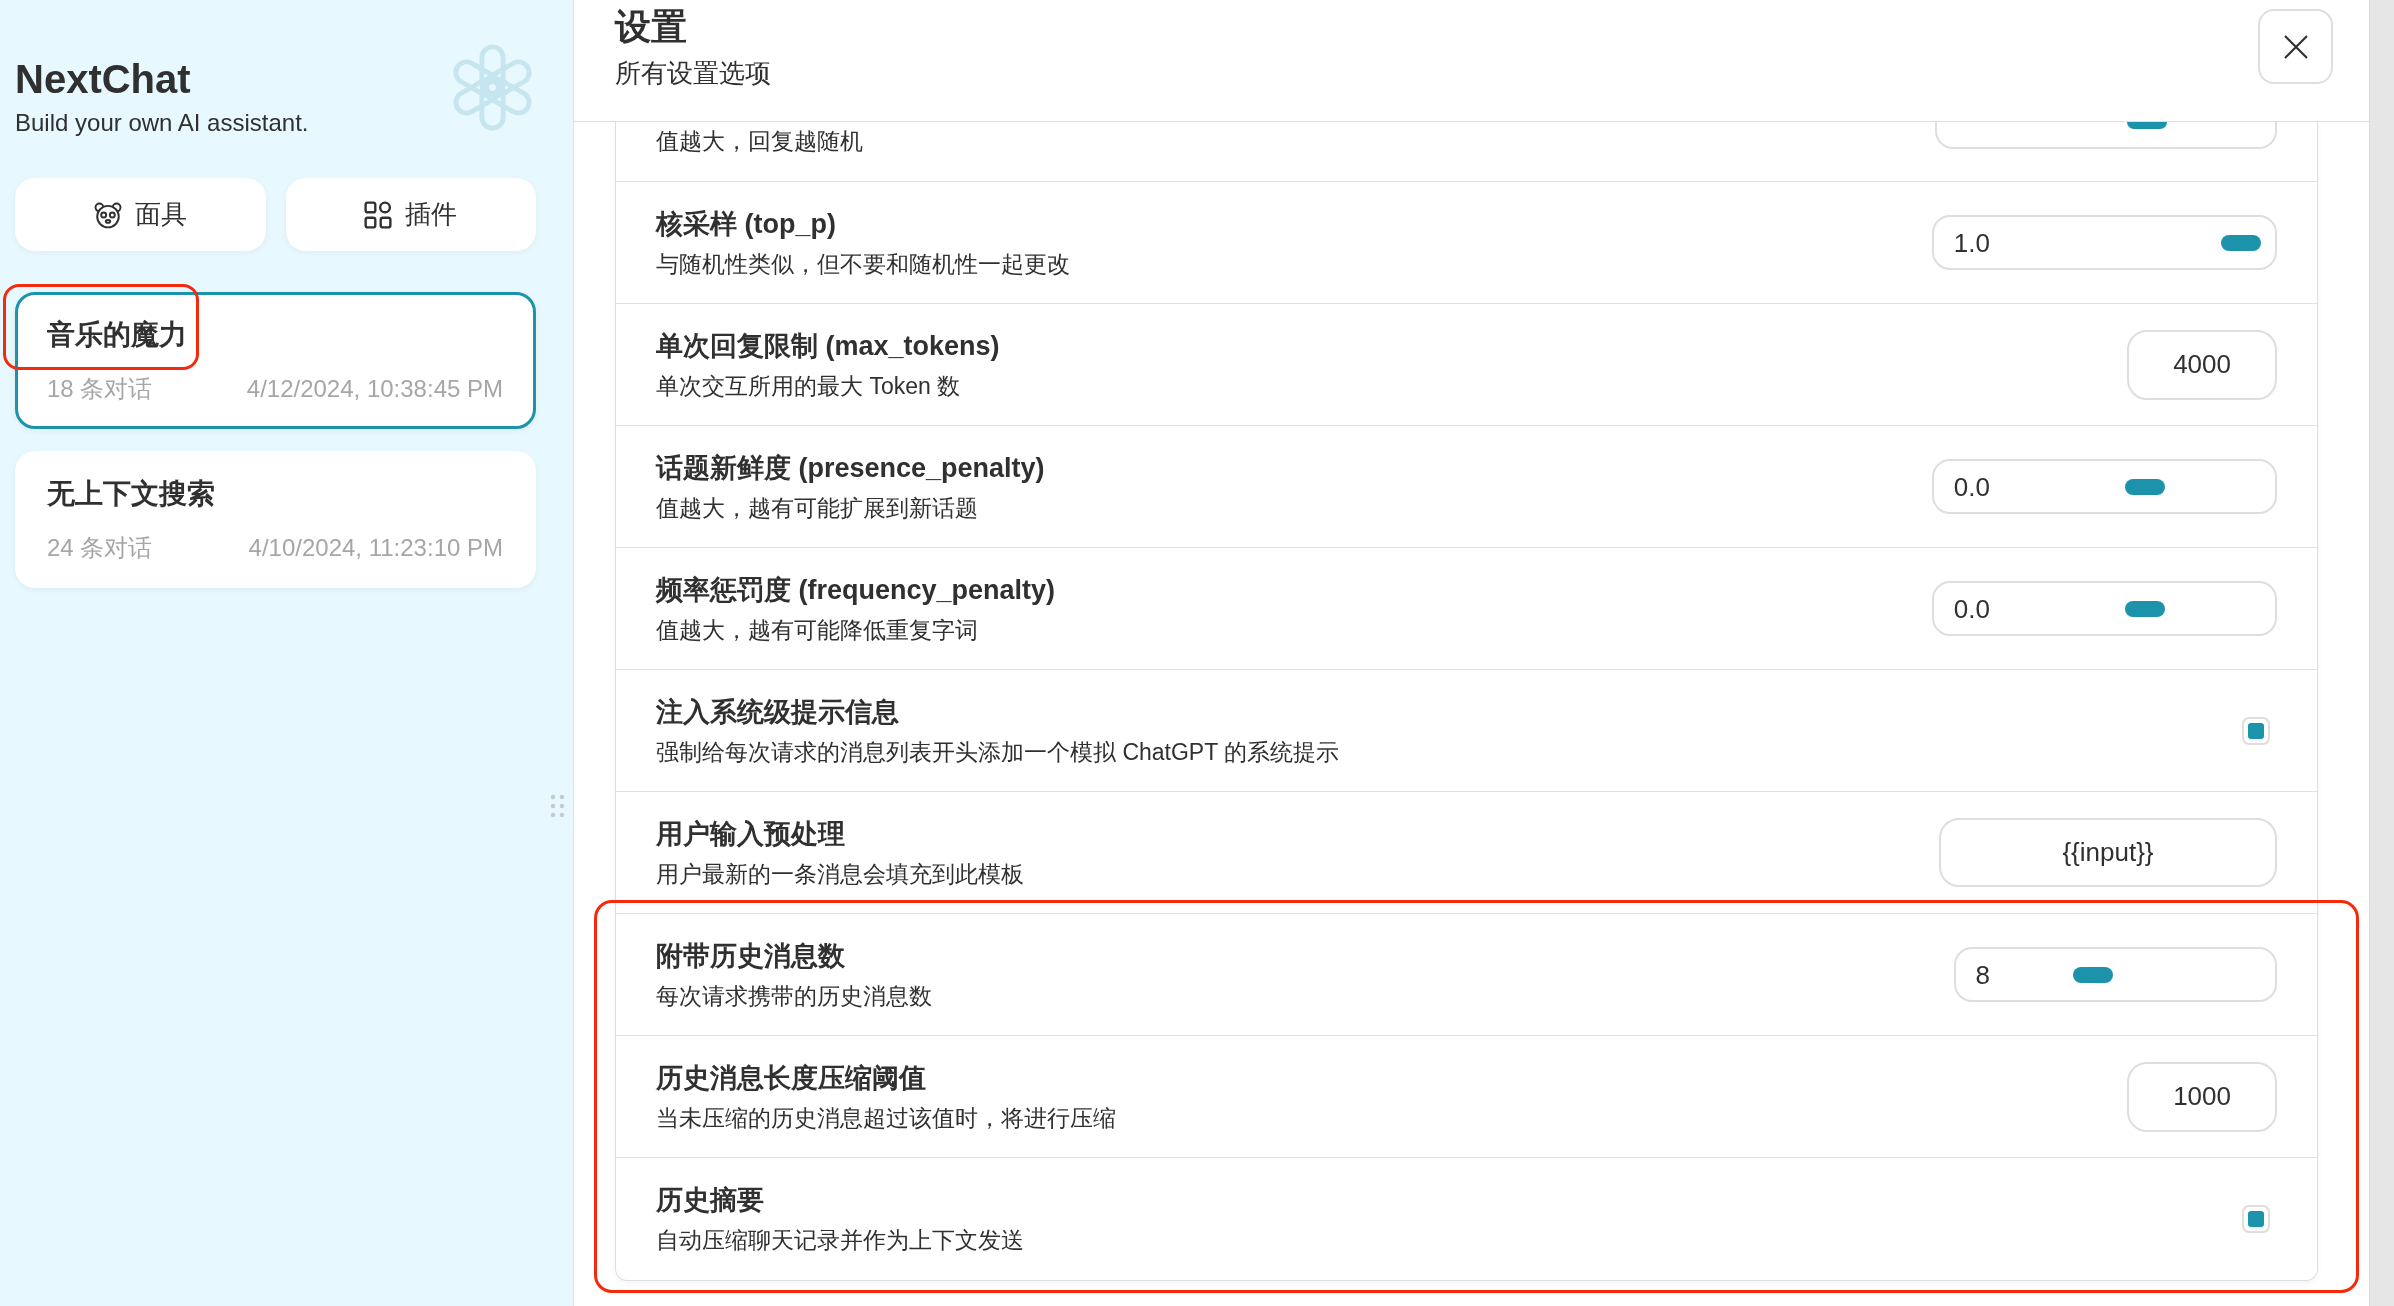 This screenshot has height=1306, width=2394. I want to click on setting-description: 值越大，回复越随机, so click(759, 141).